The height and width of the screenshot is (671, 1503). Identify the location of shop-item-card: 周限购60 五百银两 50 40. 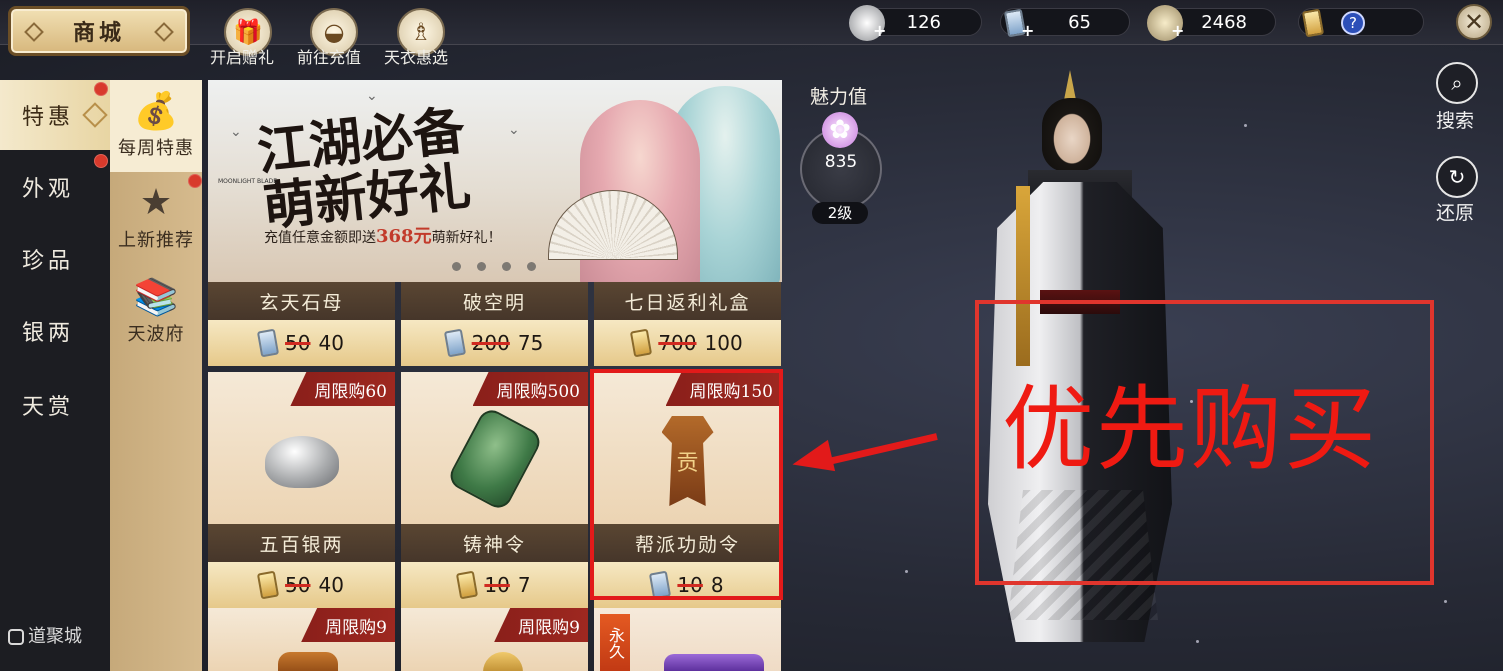
(301, 490).